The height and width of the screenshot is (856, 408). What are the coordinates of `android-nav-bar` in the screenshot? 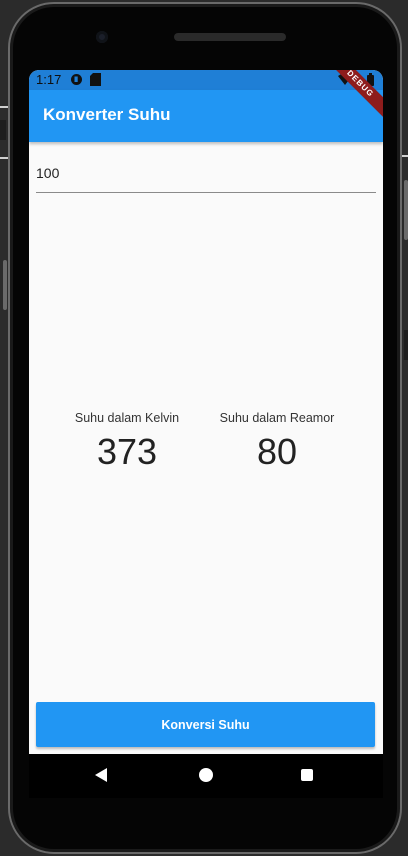 It's located at (206, 776).